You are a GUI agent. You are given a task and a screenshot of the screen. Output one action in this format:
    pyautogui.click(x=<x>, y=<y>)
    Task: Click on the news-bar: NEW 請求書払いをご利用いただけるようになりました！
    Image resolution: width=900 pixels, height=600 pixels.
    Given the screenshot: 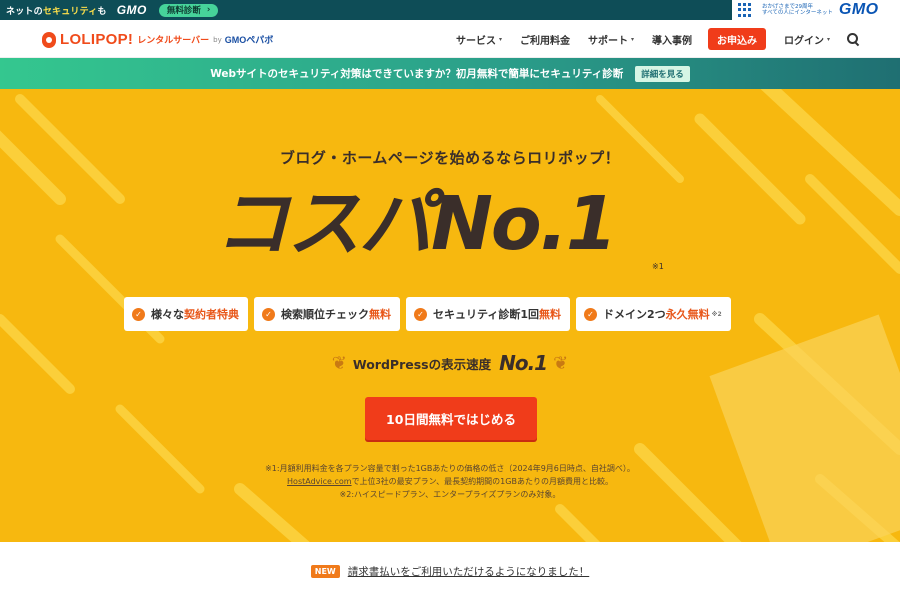 What is the action you would take?
    pyautogui.click(x=450, y=571)
    